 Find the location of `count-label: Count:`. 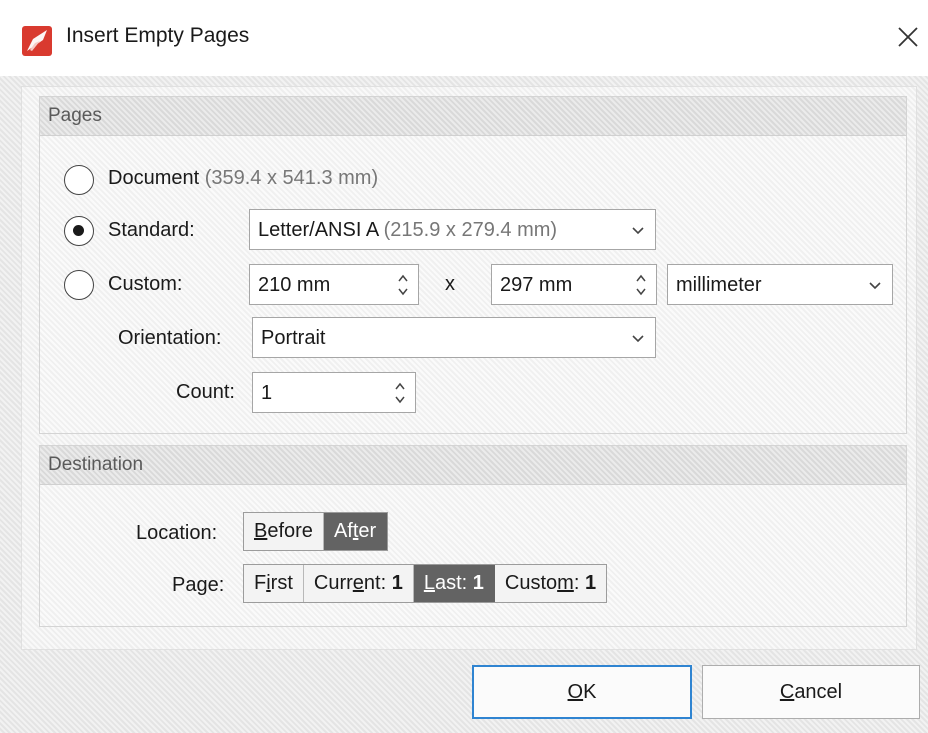

count-label: Count: is located at coordinates (205, 392).